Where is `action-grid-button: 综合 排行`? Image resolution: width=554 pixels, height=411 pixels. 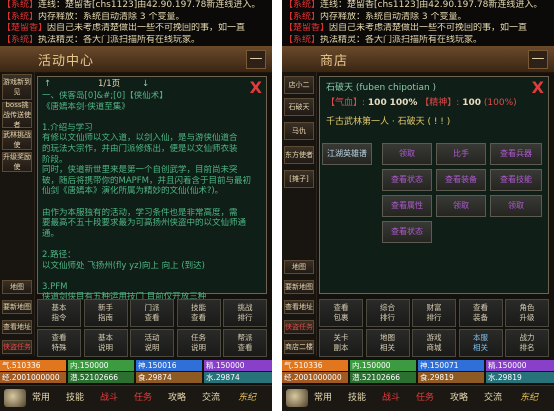 action-grid-button: 综合 排行 is located at coordinates (387, 313).